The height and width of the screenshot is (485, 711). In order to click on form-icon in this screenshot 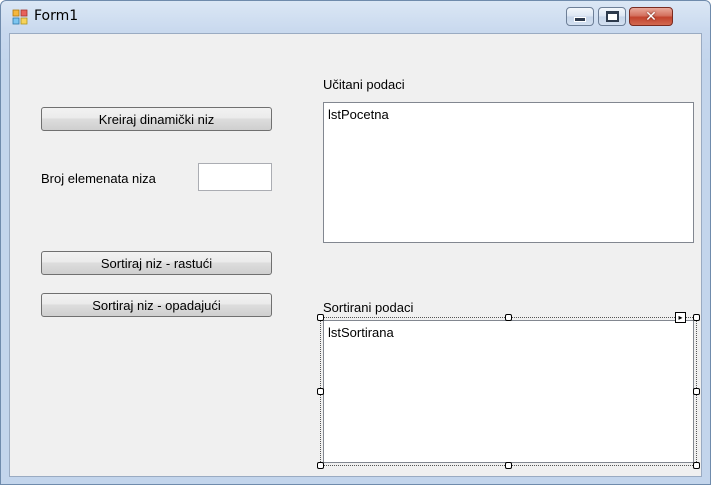, I will do `click(20, 17)`.